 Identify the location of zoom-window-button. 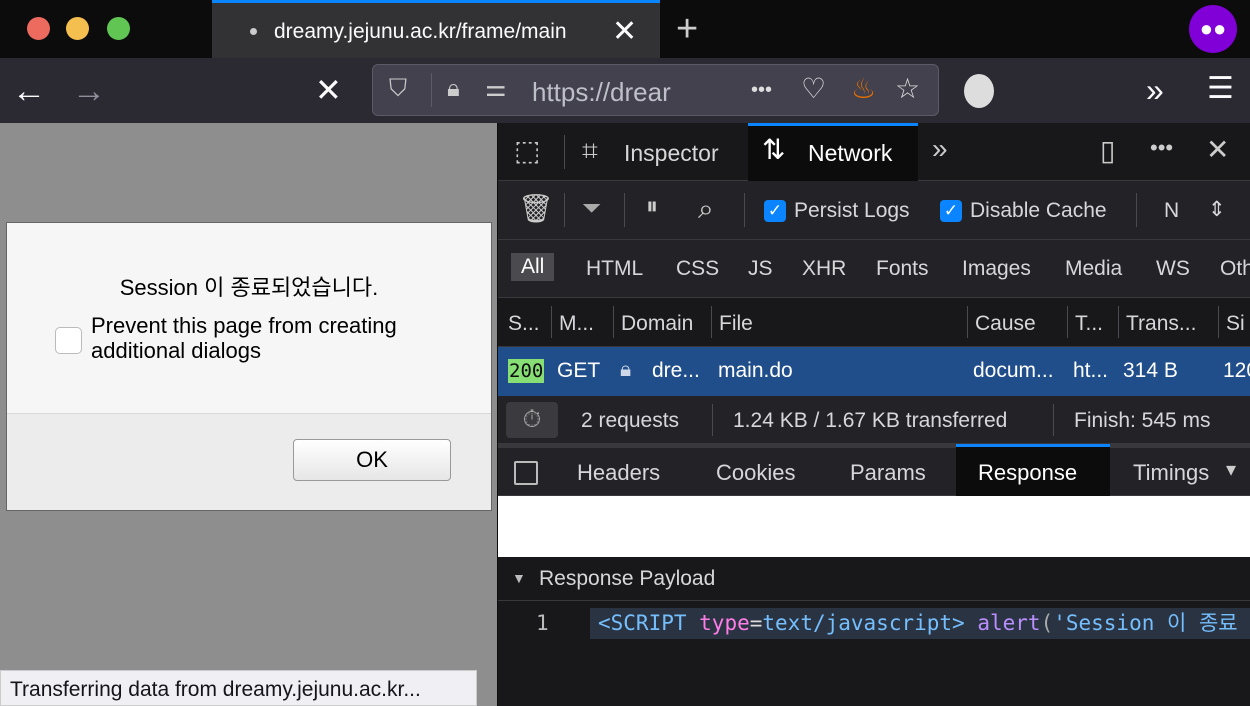
(118, 28).